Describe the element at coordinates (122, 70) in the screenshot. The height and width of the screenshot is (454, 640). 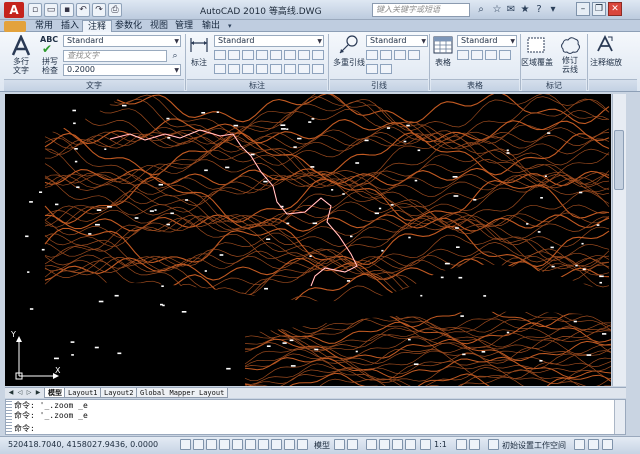
I see `text-height-combo: 0.2000 ▼` at that location.